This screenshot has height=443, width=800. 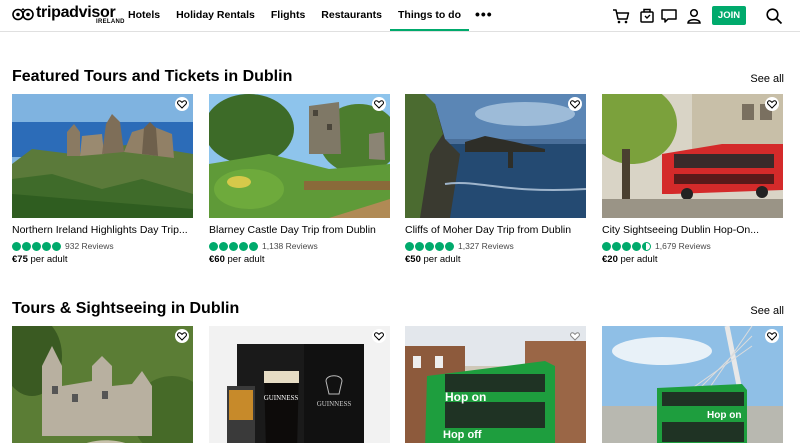 I want to click on hop-on-hop-off-bus-photo: Hop on Hop off, so click(x=495, y=384).